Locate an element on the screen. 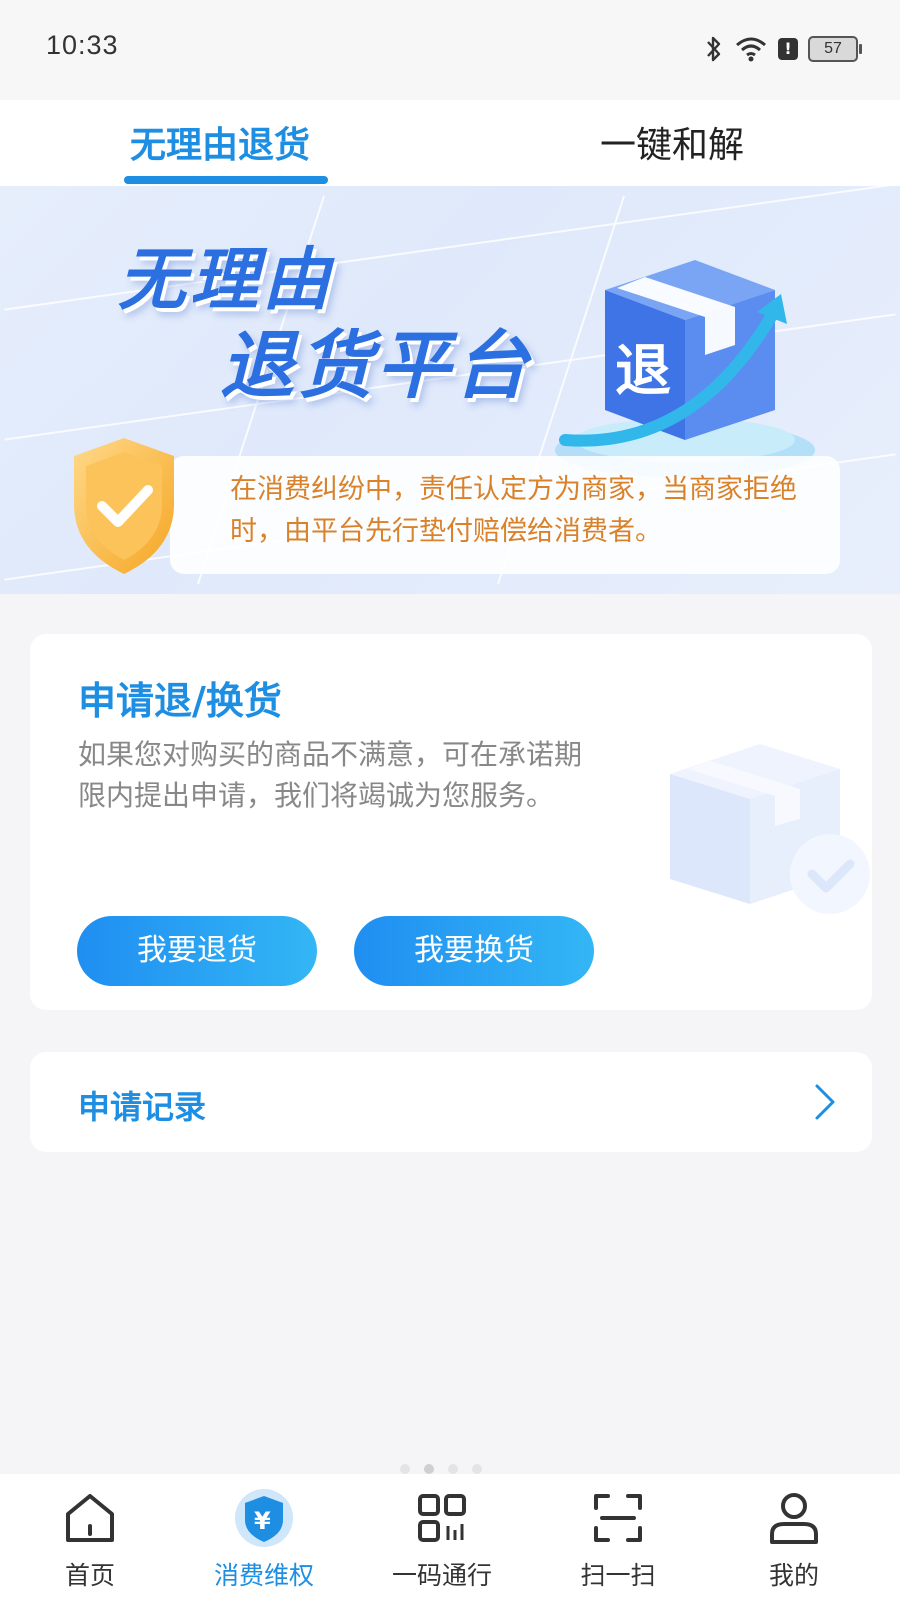 This screenshot has width=900, height=1600. page-dot-active is located at coordinates (429, 1469).